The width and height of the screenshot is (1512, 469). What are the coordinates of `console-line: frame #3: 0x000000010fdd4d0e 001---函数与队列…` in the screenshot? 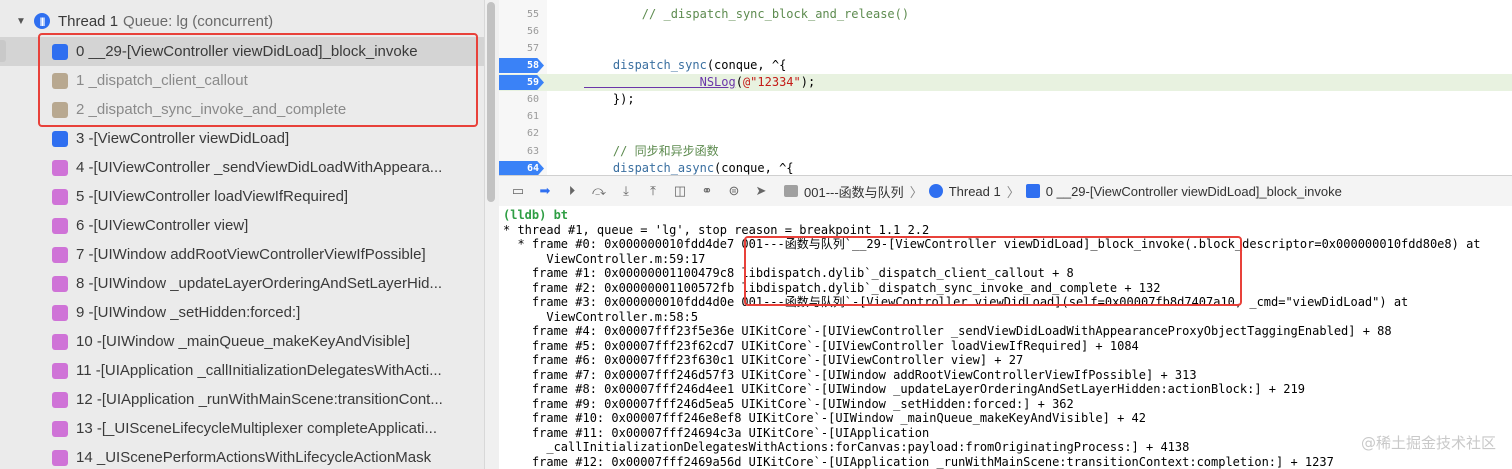 It's located at (956, 302).